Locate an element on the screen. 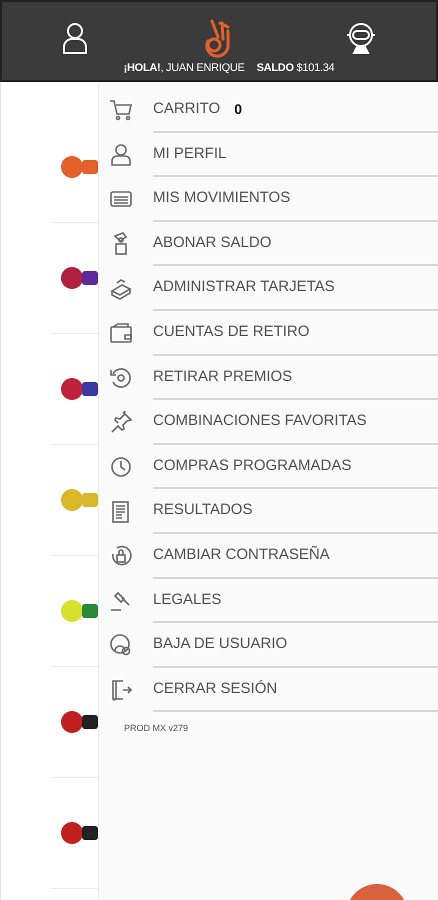 The height and width of the screenshot is (900, 438). wallet-icon is located at coordinates (121, 333).